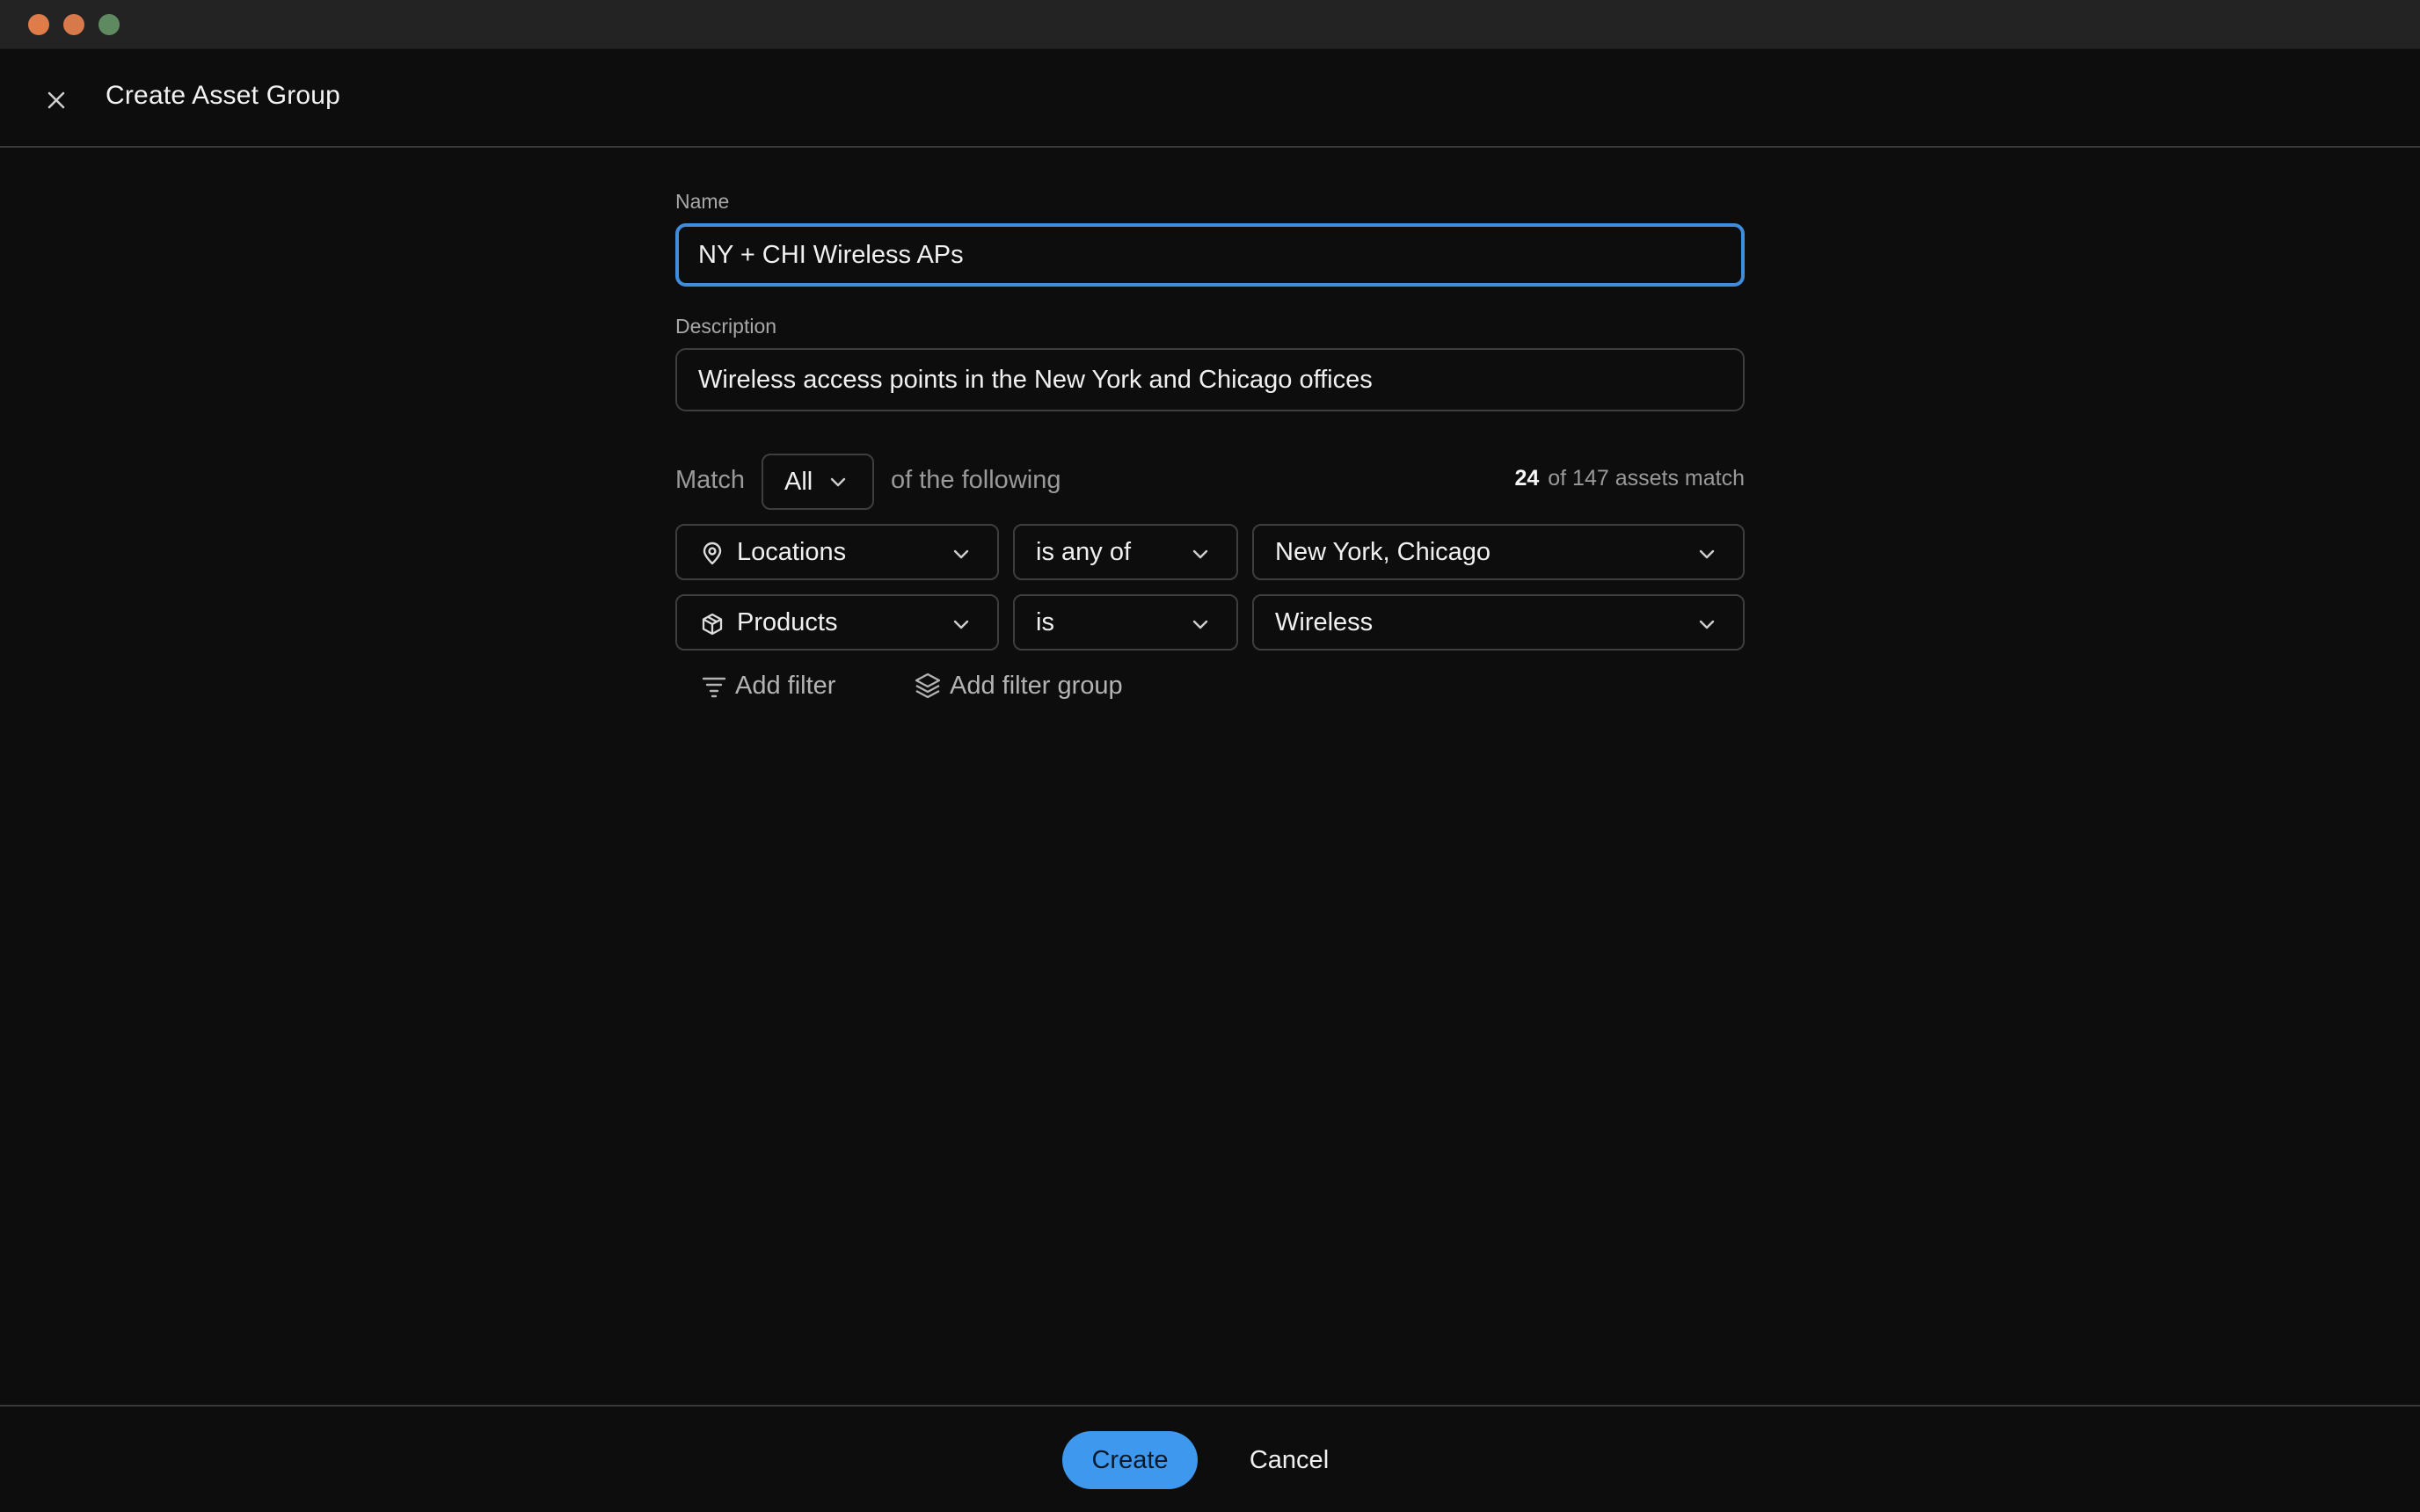 The image size is (2420, 1512). I want to click on add-filter-label: Add filter, so click(785, 686).